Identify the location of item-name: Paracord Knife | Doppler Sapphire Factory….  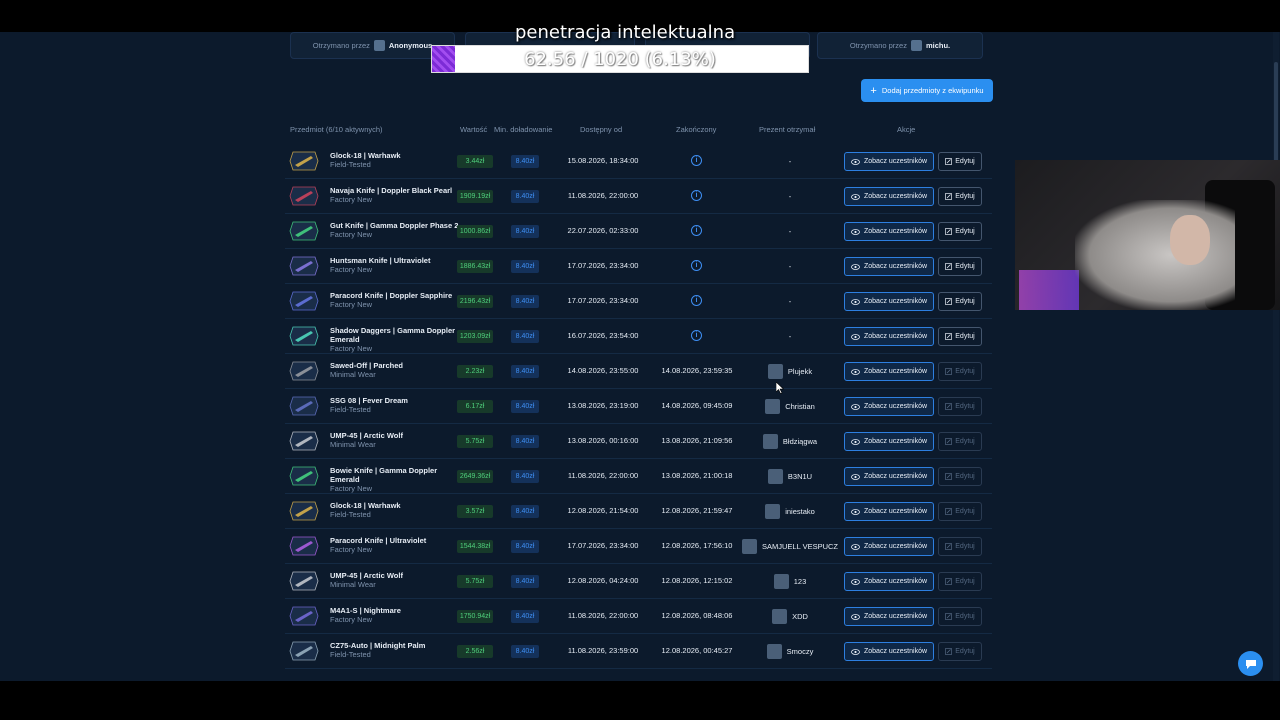
(395, 300).